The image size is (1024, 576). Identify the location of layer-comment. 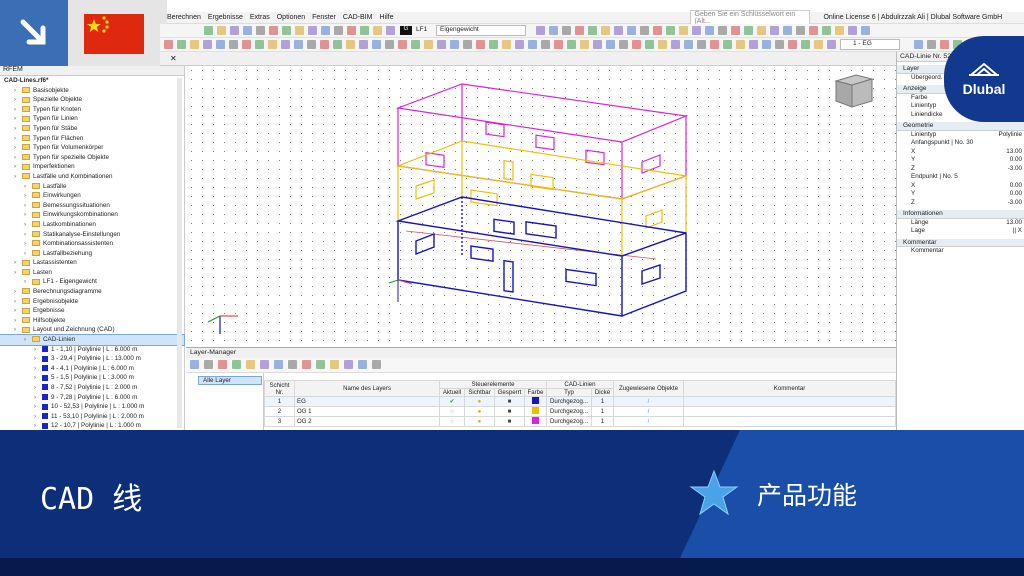
(789, 421).